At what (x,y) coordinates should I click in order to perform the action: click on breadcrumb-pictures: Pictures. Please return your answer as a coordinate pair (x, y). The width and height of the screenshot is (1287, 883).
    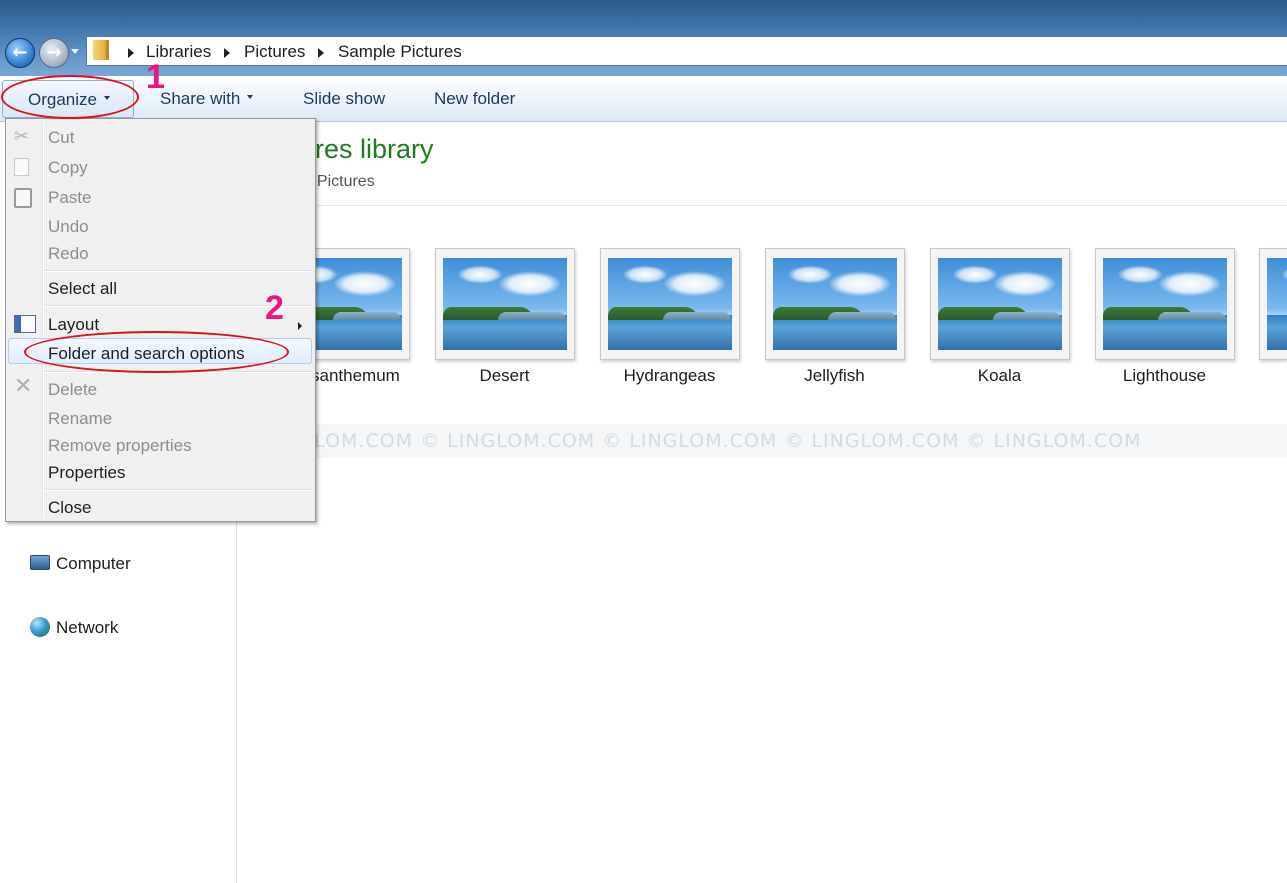
    Looking at the image, I should click on (274, 52).